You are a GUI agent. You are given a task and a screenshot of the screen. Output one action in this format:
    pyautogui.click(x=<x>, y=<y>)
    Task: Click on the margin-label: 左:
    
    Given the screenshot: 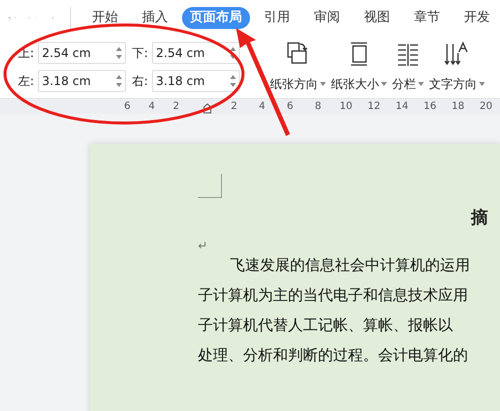 What is the action you would take?
    pyautogui.click(x=27, y=81)
    